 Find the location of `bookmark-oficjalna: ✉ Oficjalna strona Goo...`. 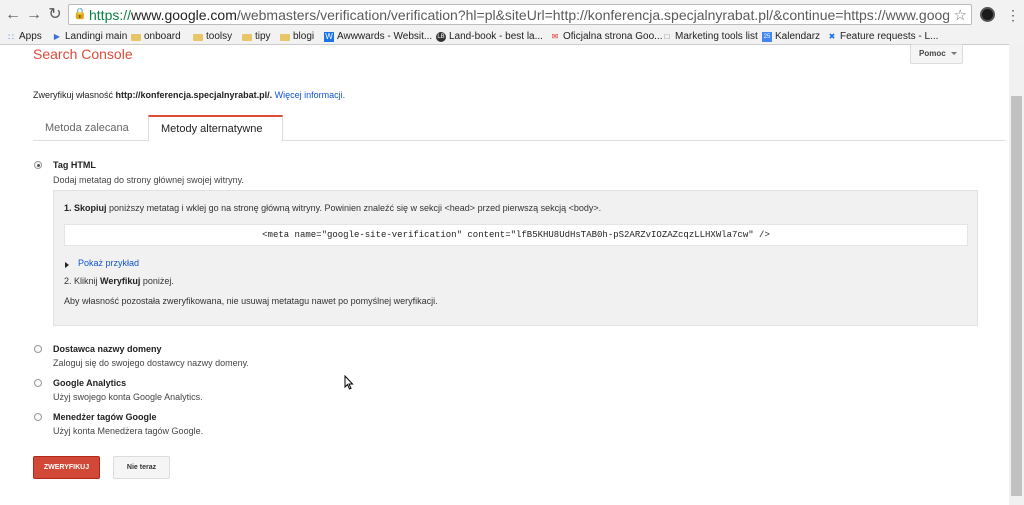

bookmark-oficjalna: ✉ Oficjalna strona Goo... is located at coordinates (606, 37).